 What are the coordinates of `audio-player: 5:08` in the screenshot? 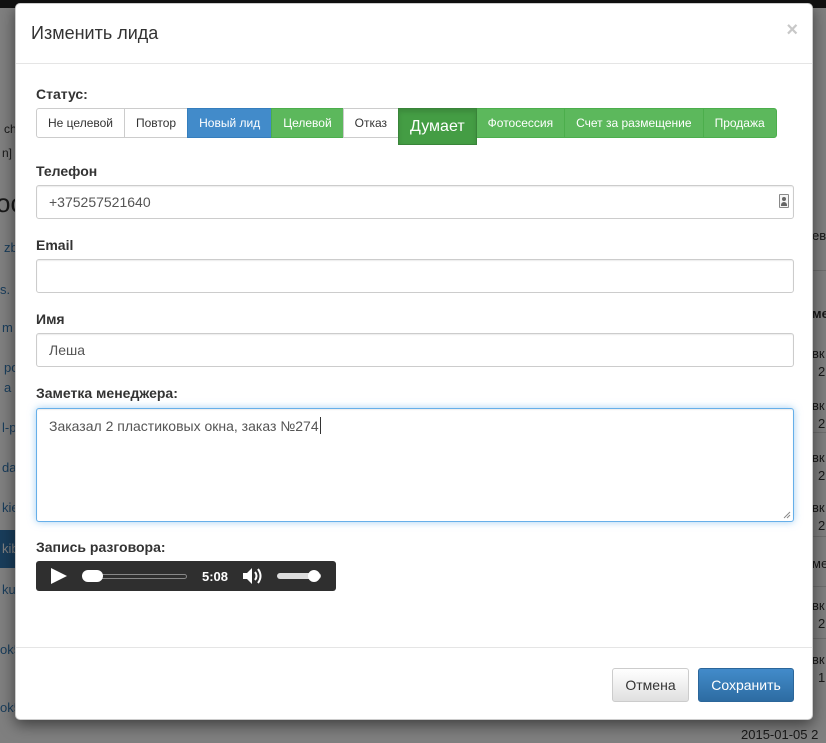 It's located at (186, 576).